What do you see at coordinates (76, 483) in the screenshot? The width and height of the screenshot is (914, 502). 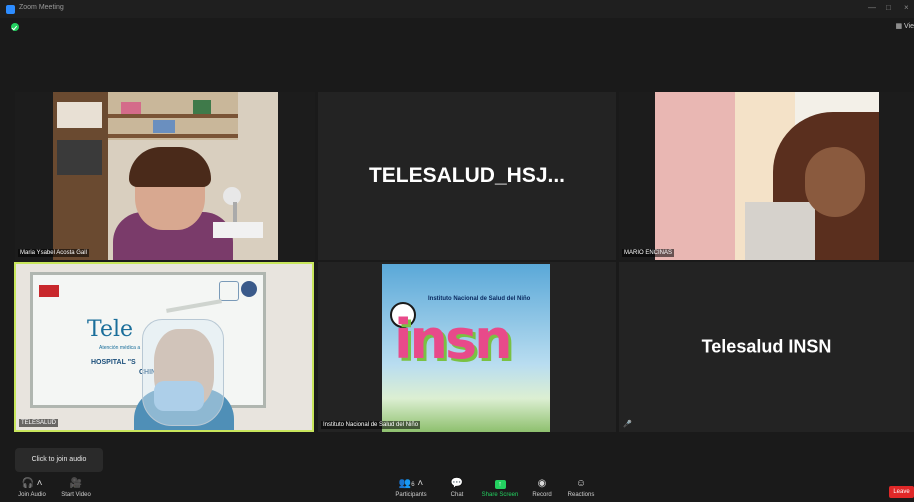 I see `video-off-icon: 🎥` at bounding box center [76, 483].